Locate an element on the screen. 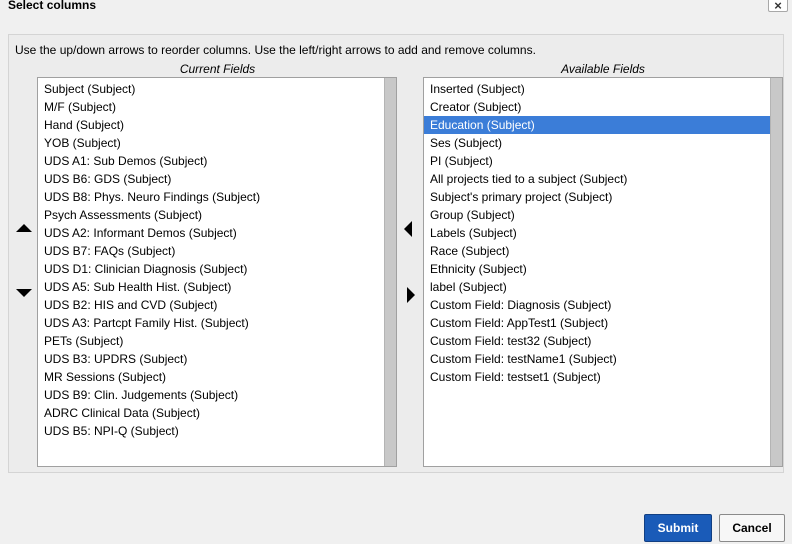 This screenshot has height=544, width=792. remove-field-button is located at coordinates (411, 296).